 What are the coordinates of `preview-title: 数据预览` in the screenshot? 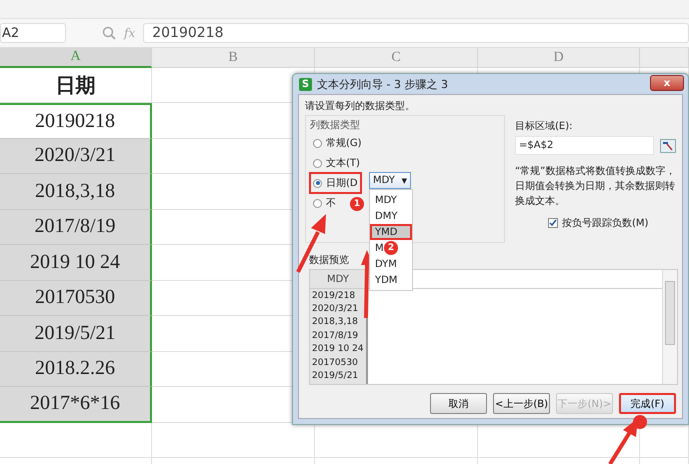 It's located at (329, 260).